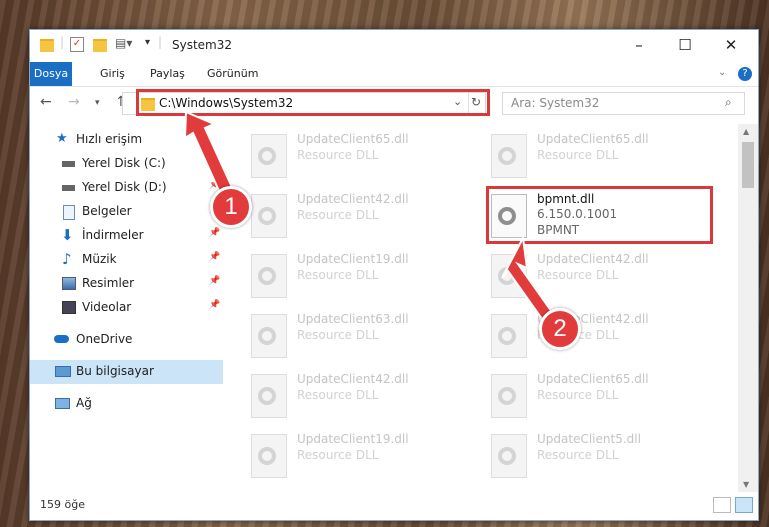 The width and height of the screenshot is (769, 527). Describe the element at coordinates (527, 277) in the screenshot. I see `arrow-2-icon` at that location.